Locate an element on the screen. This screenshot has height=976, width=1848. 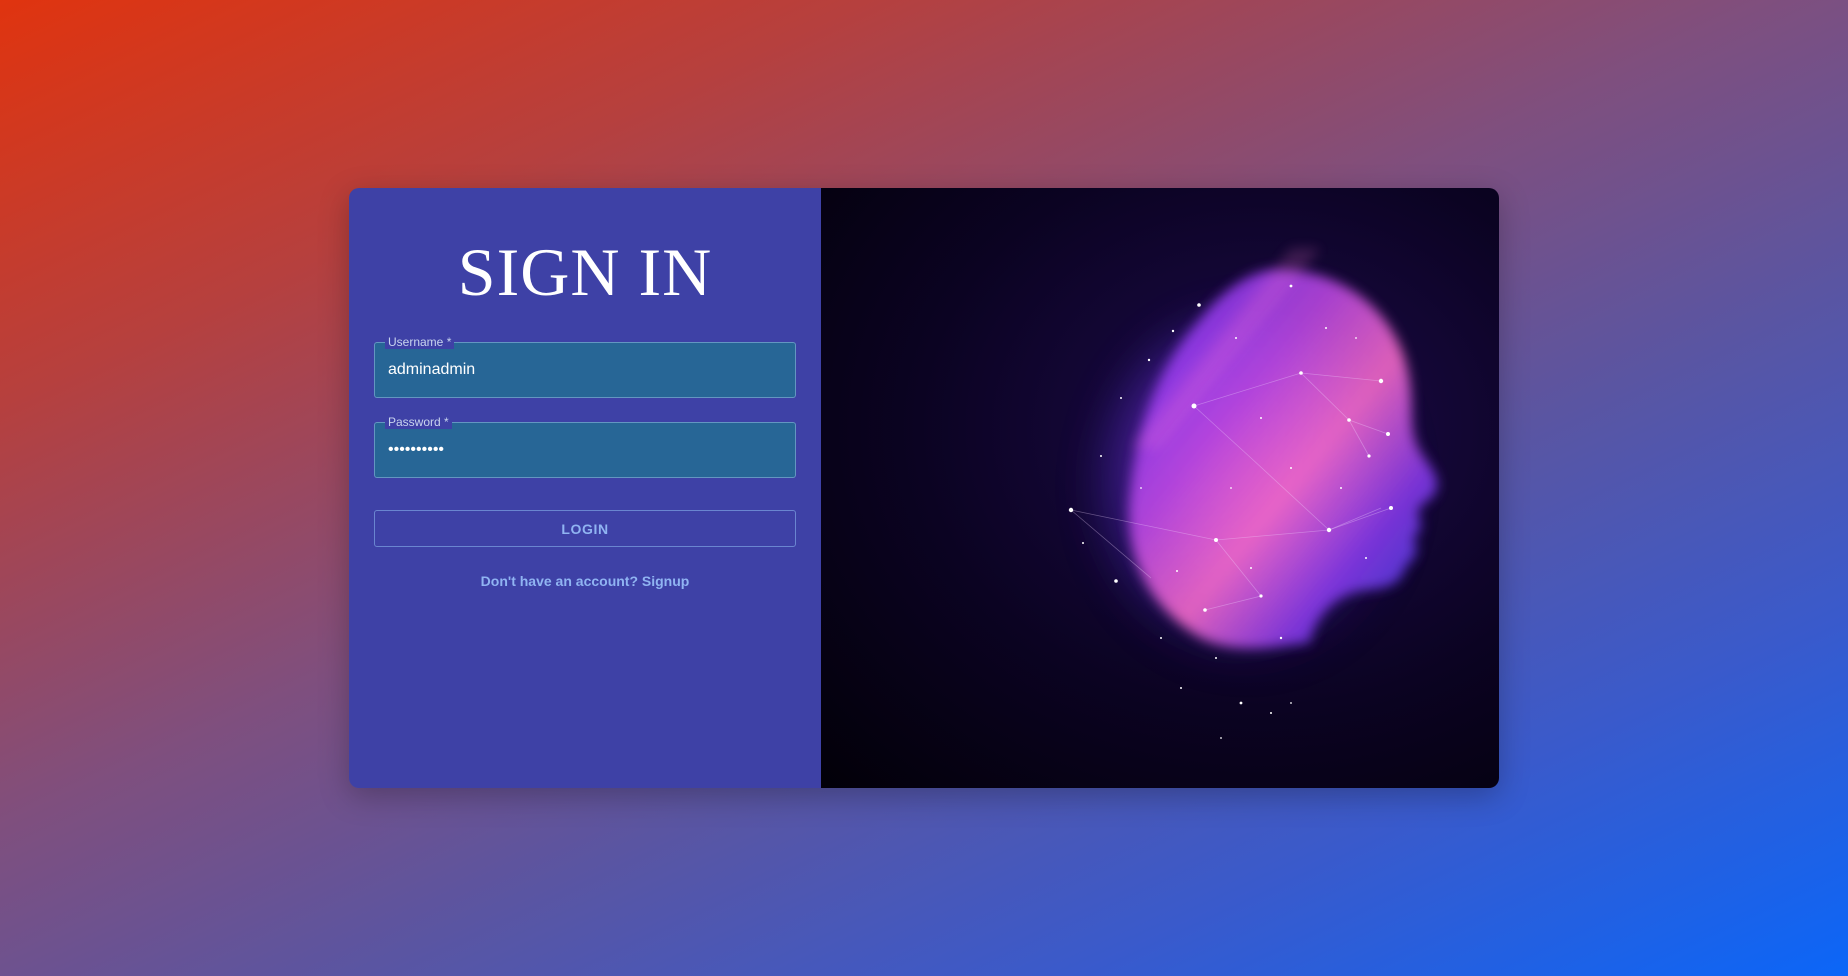
password-field: Password * is located at coordinates (585, 446).